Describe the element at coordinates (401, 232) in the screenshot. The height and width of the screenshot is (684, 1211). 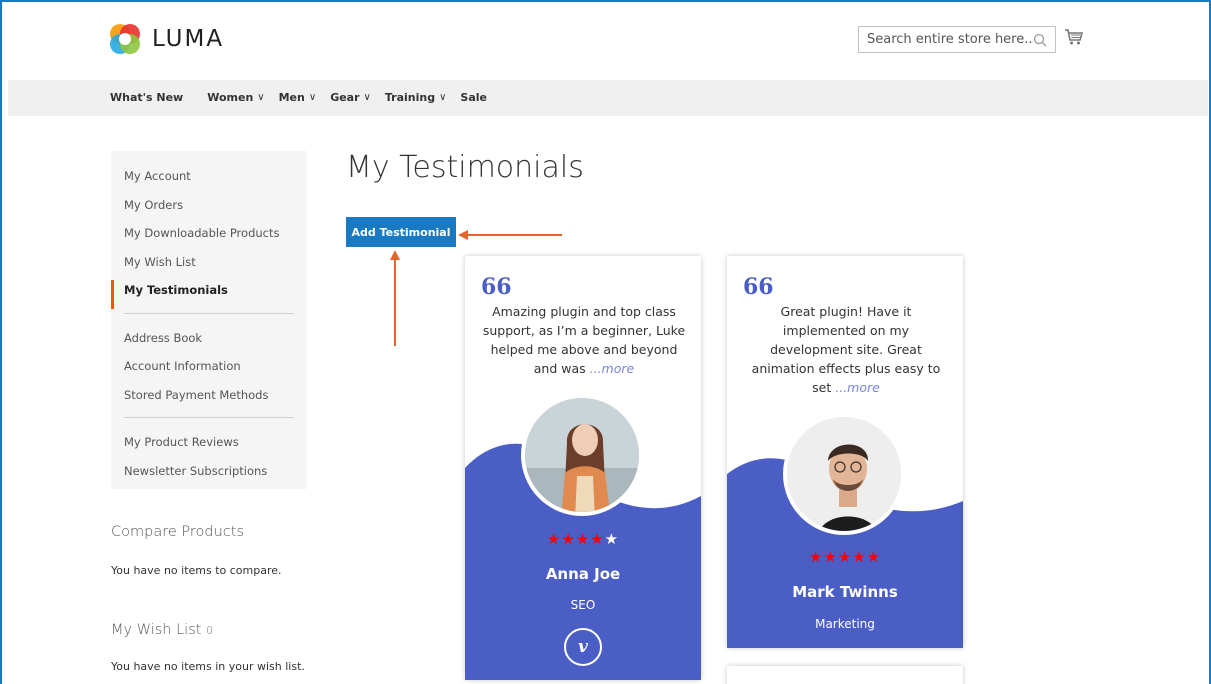
I see `add-testimonial-button: Add Testimonial` at that location.